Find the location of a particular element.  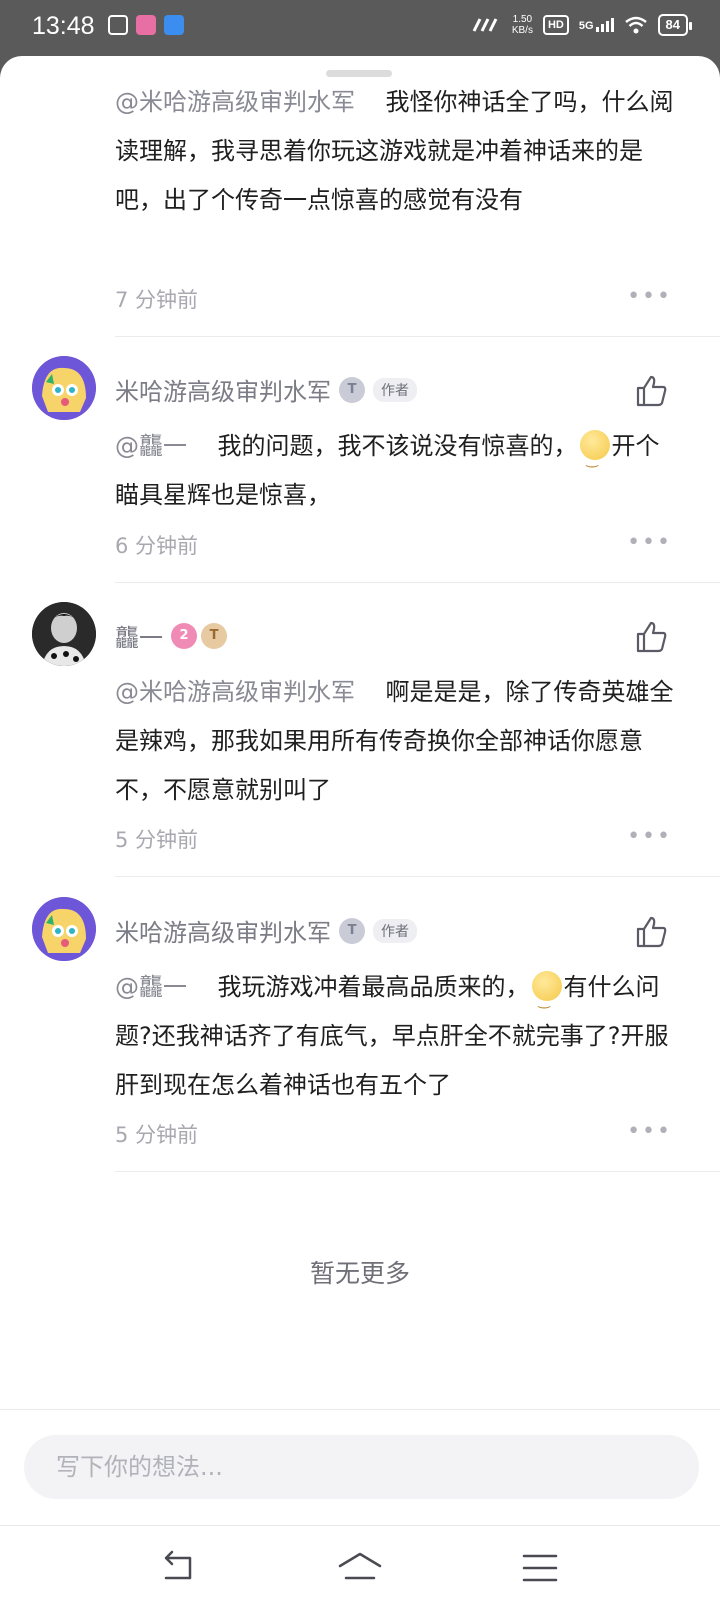

comment-time: 7 分钟前 is located at coordinates (157, 300).